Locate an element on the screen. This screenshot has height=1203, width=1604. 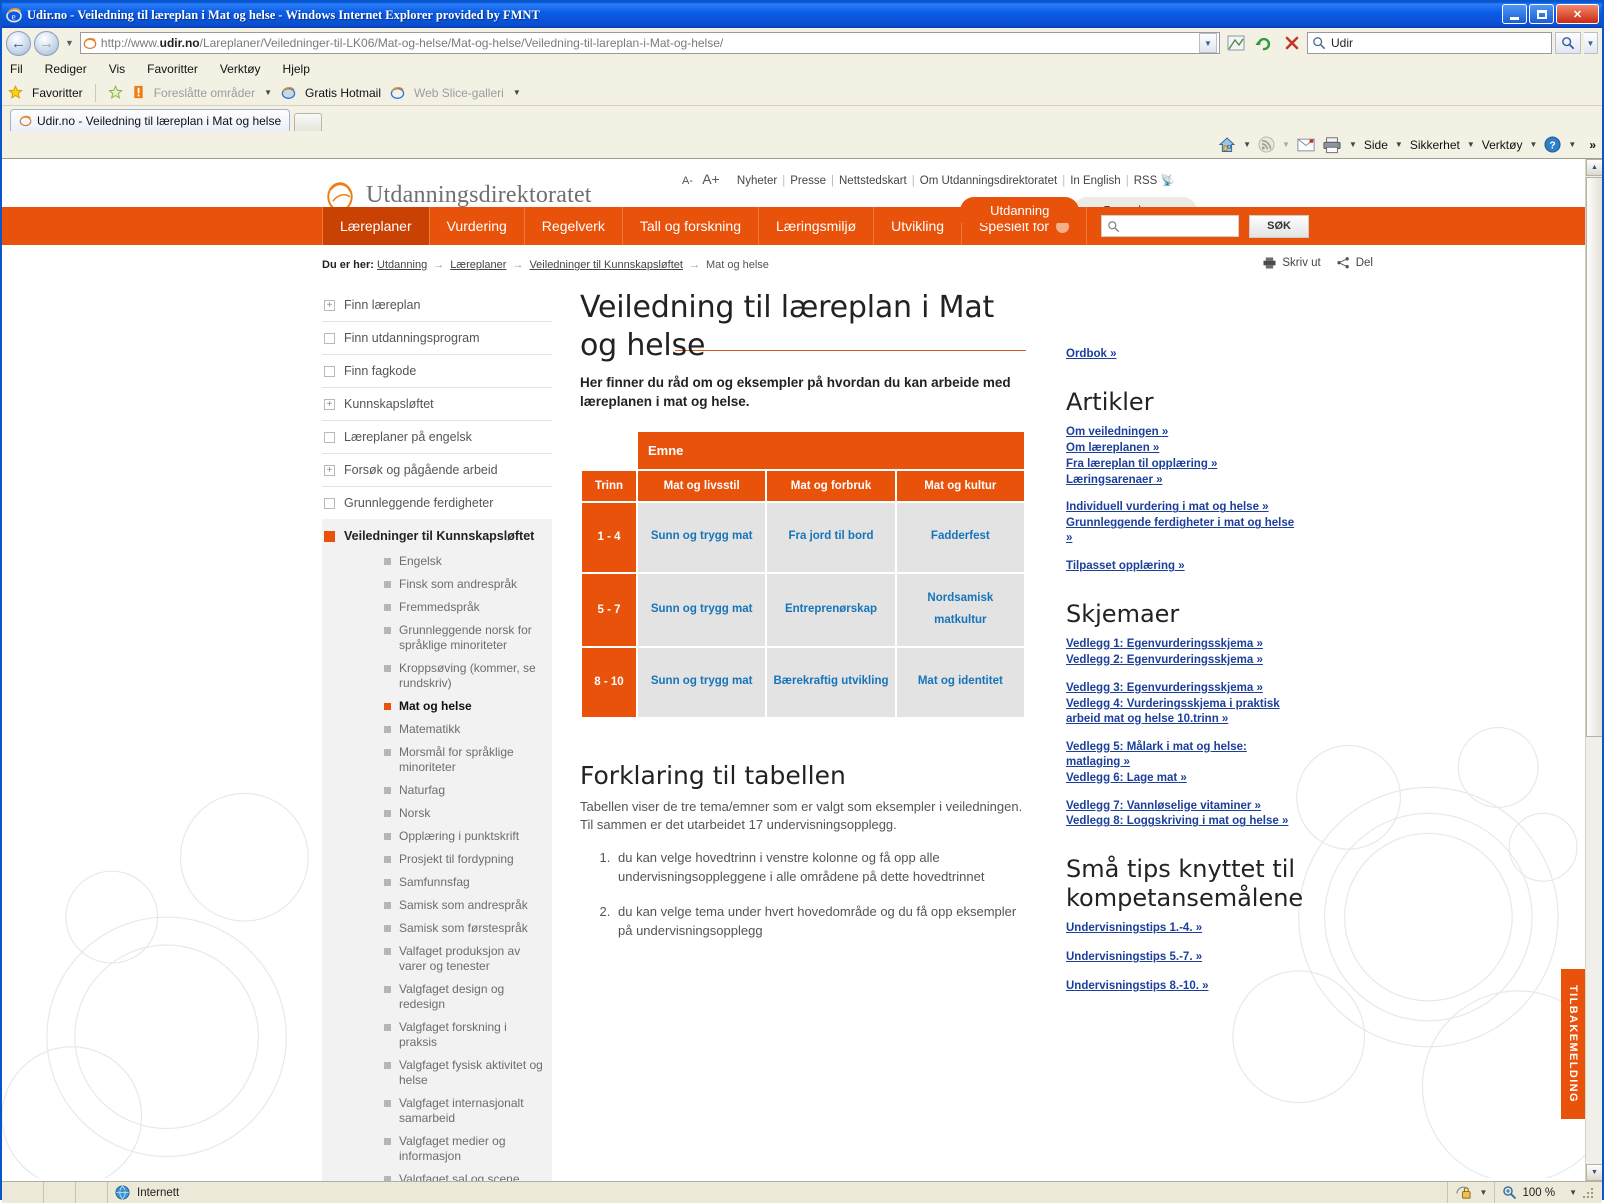
expand-icon is located at coordinates (329, 437).